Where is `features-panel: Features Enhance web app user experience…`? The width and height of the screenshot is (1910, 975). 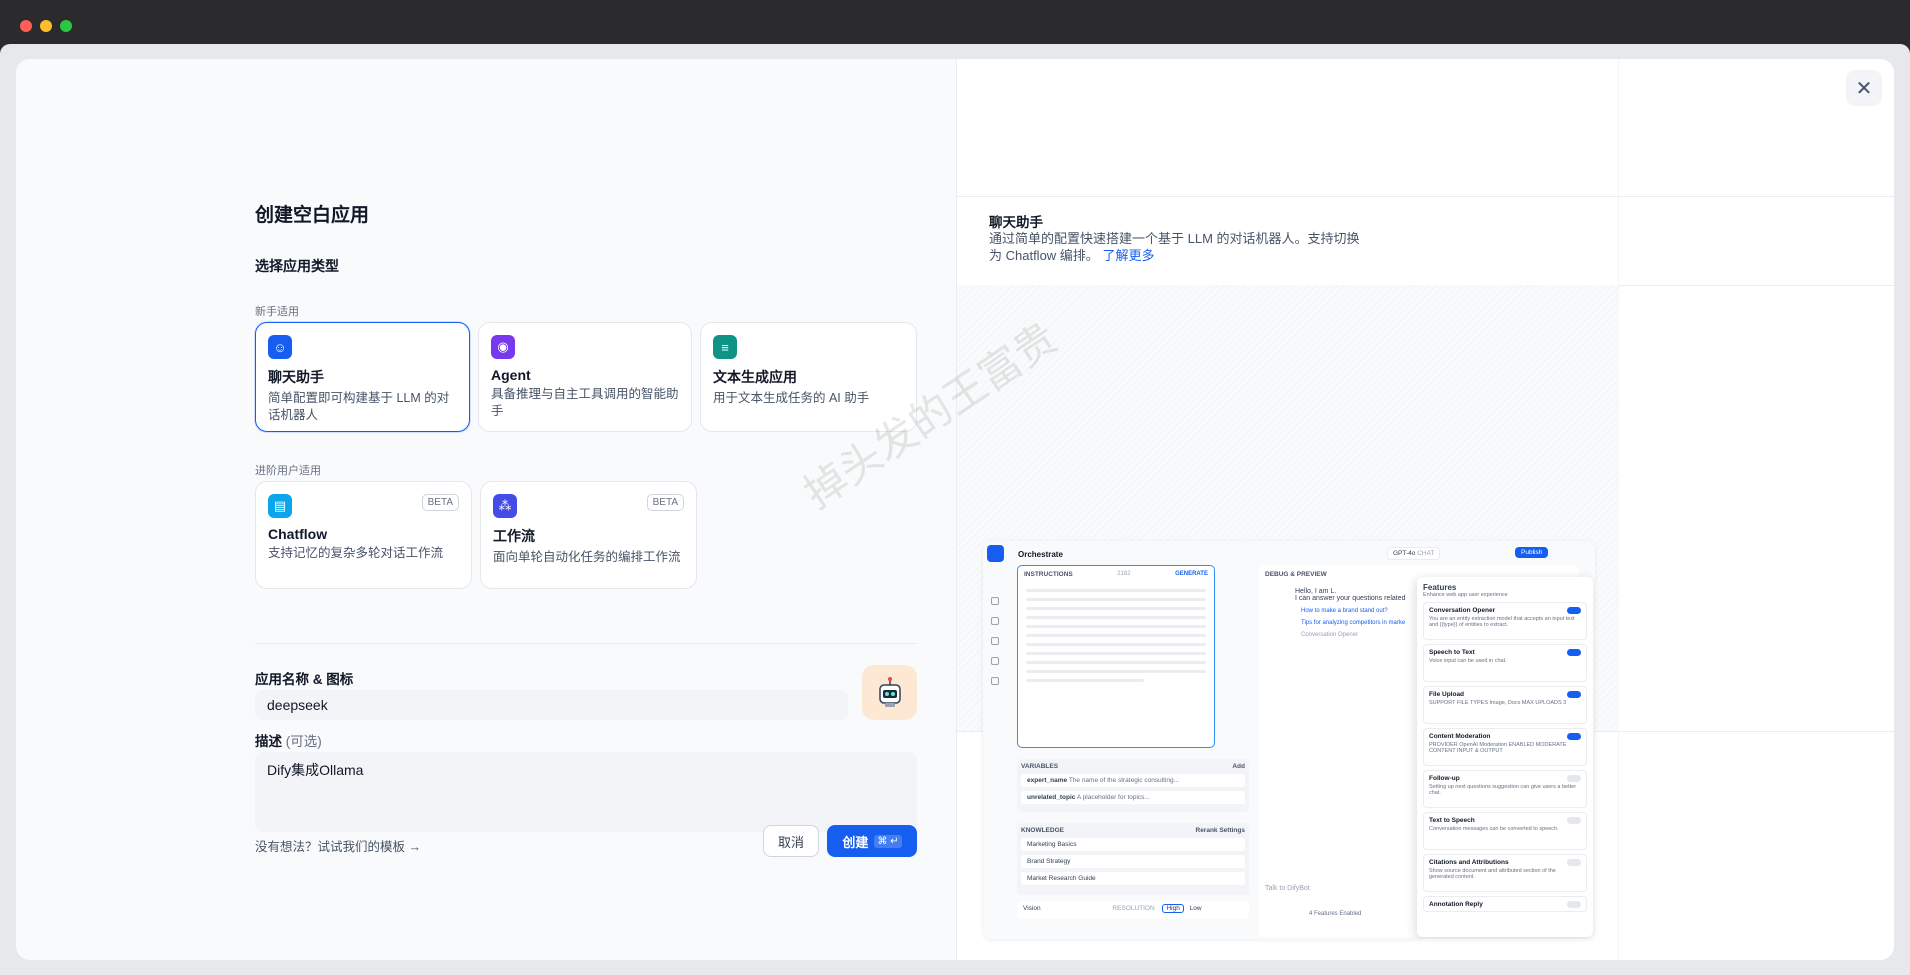
features-panel: Features Enhance web app user experience… is located at coordinates (1505, 757).